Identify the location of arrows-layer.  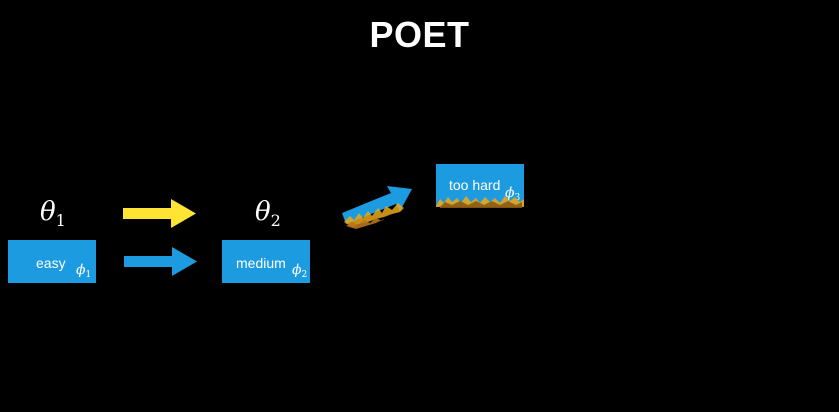
(323, 231).